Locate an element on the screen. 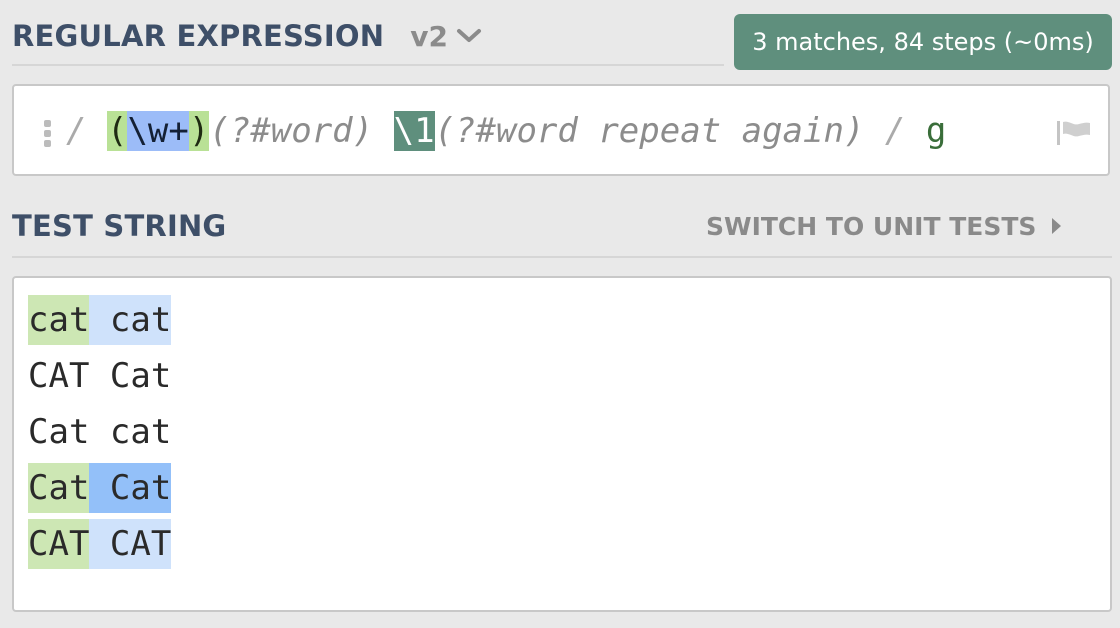 This screenshot has width=1120, height=628. regex-header-divider is located at coordinates (368, 65).